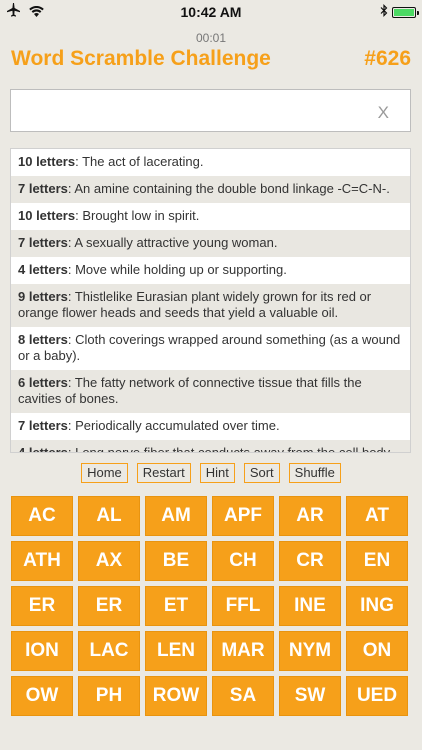 This screenshot has width=422, height=750. I want to click on letter-tile: NYM, so click(310, 651).